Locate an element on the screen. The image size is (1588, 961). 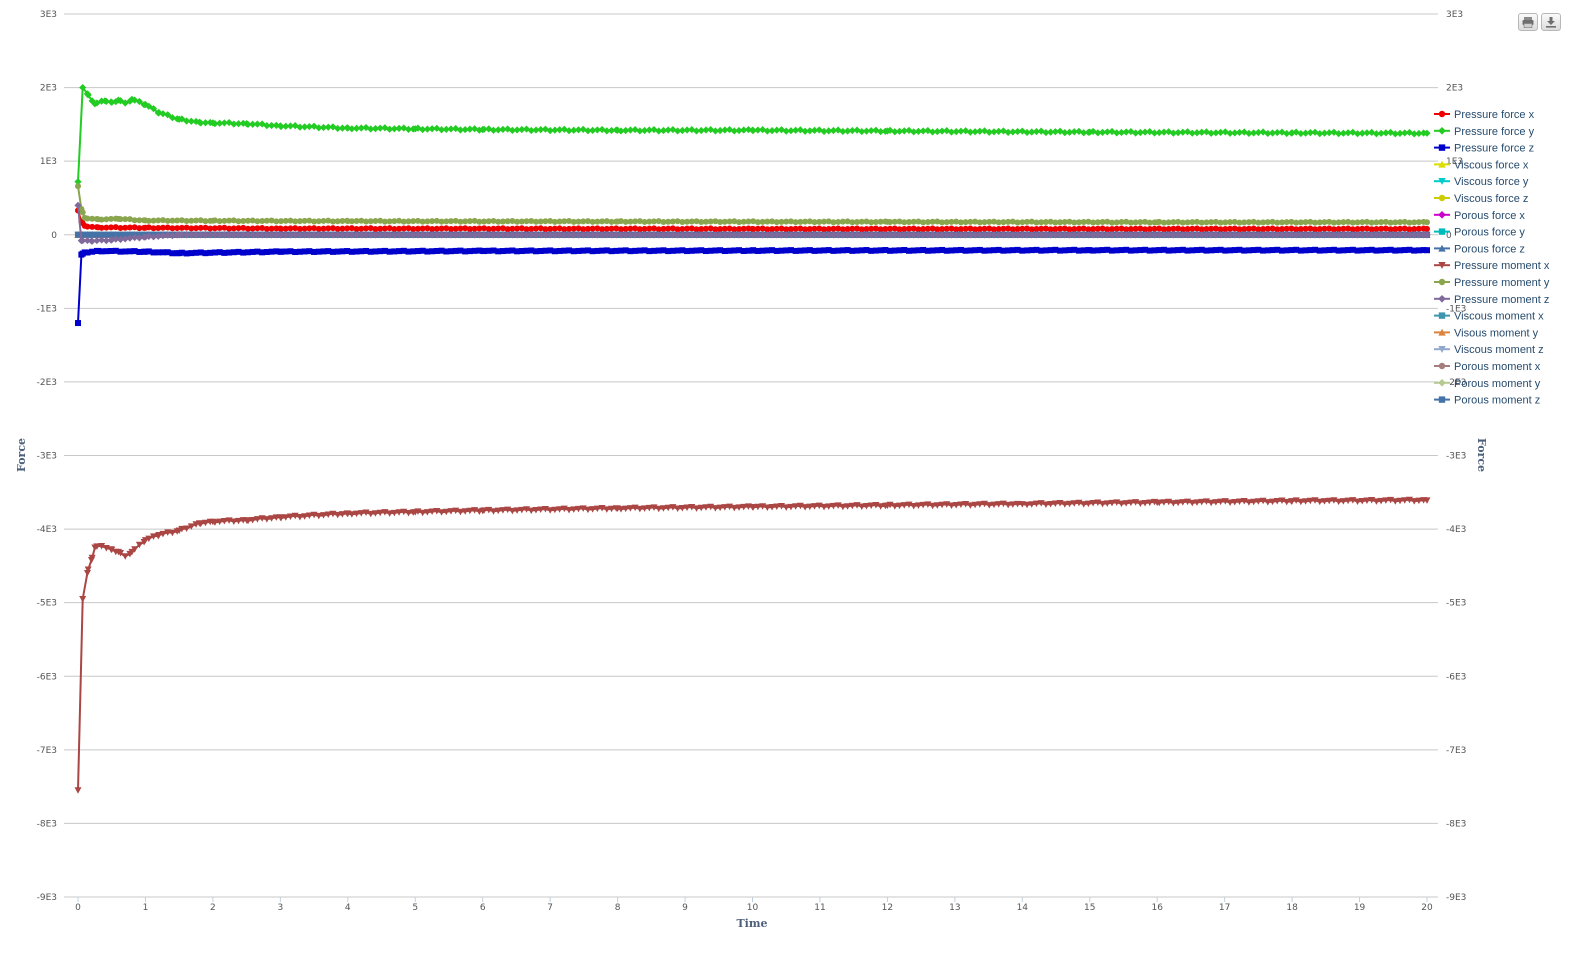
y-tick-label-right: -8E3 is located at coordinates (1456, 824).